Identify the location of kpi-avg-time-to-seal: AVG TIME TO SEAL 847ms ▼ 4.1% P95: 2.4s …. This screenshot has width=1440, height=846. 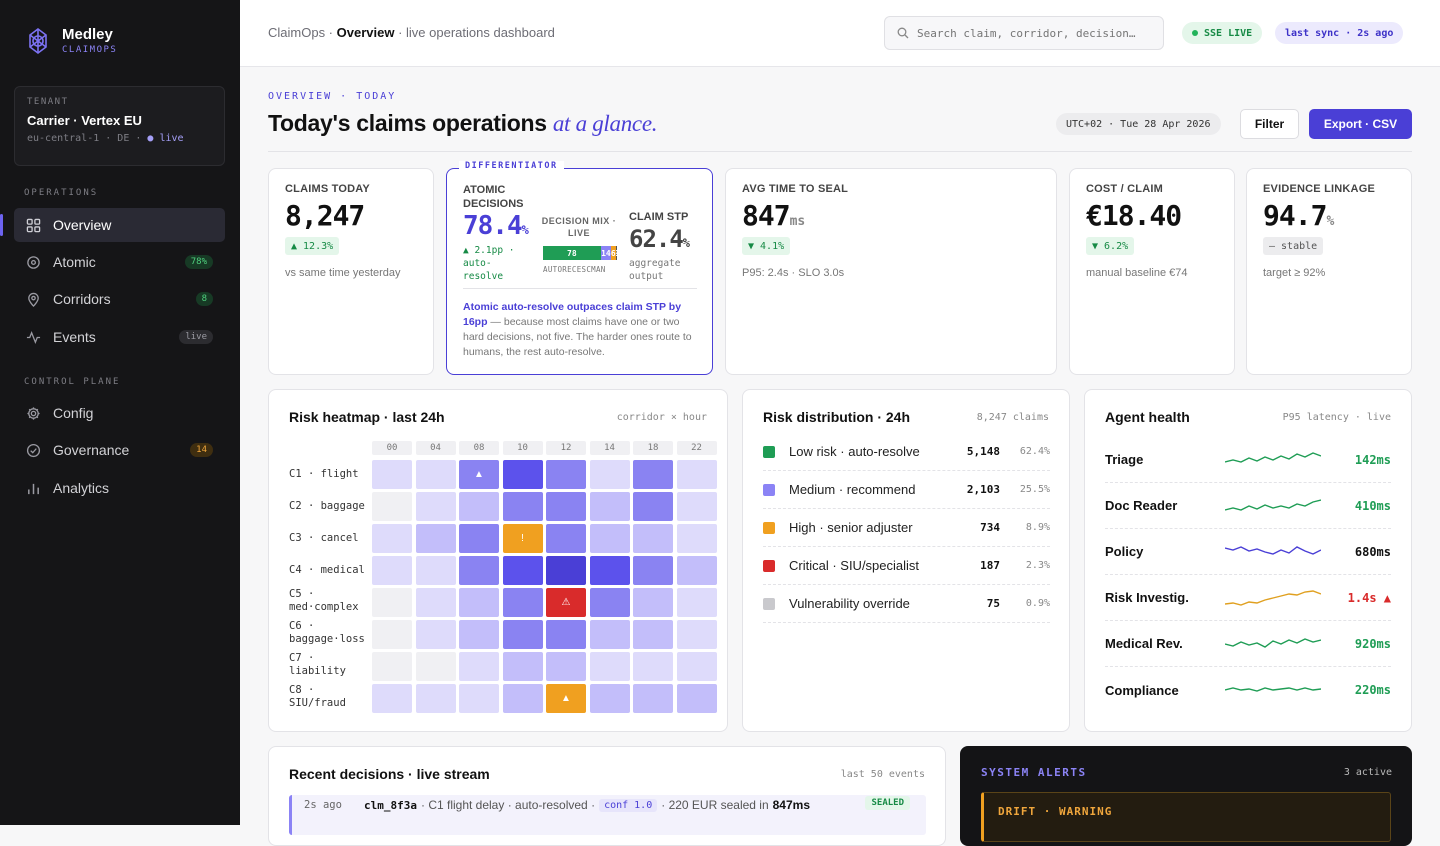
(891, 271).